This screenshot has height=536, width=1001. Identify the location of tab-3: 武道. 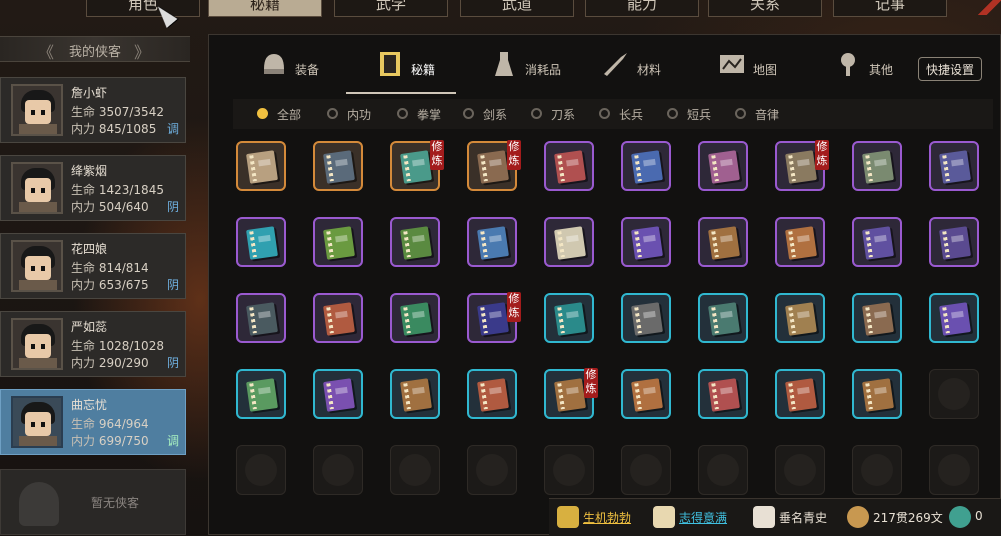
(517, 8).